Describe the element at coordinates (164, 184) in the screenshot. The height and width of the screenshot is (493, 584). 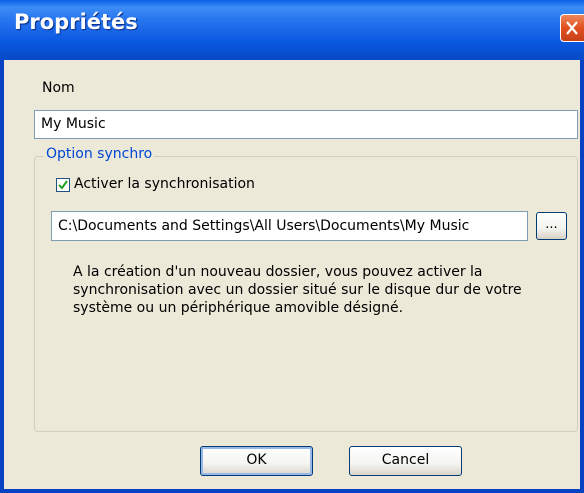
I see `enable-sync-label: Activer la synchronisation` at that location.